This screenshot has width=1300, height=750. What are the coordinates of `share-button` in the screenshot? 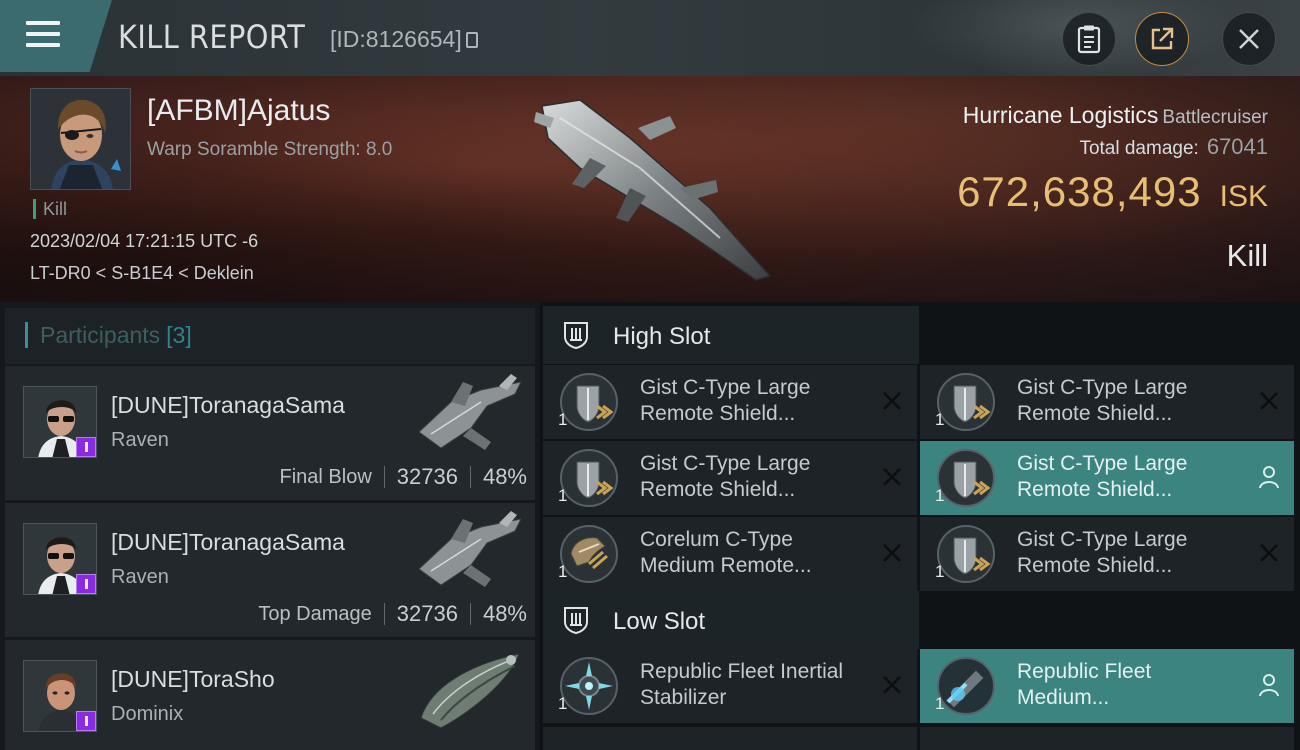 It's located at (1162, 39).